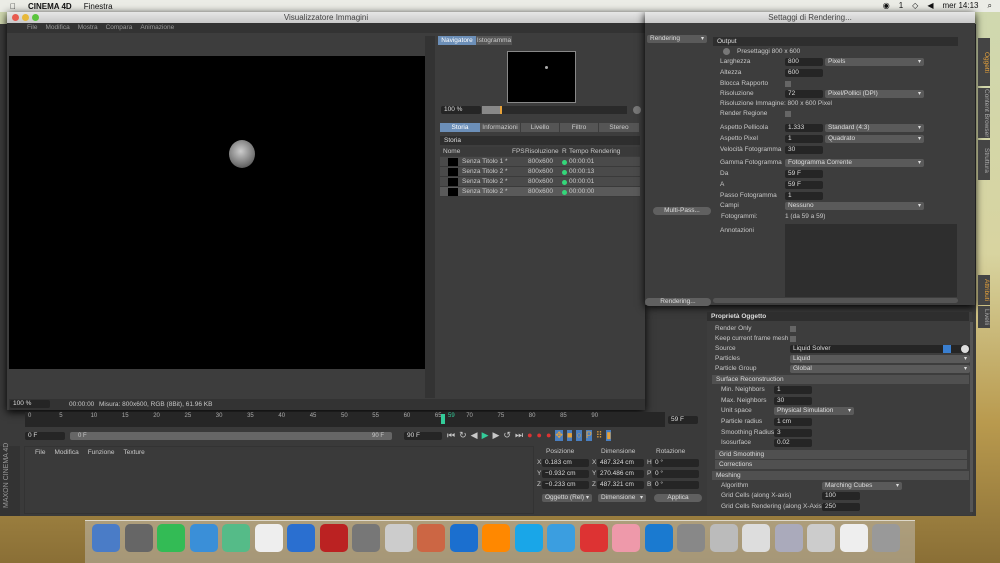 This screenshot has height=563, width=1000. I want to click on status-icon: ◉, so click(886, 6).